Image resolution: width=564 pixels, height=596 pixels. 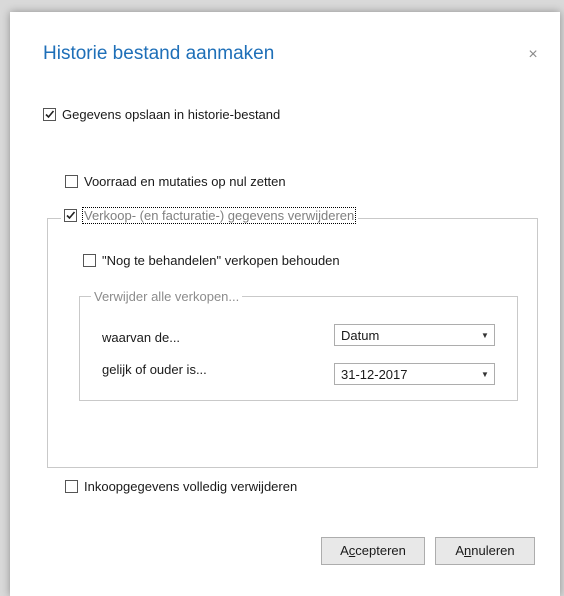 What do you see at coordinates (493, 550) in the screenshot?
I see `cancel-label-end: nuleren` at bounding box center [493, 550].